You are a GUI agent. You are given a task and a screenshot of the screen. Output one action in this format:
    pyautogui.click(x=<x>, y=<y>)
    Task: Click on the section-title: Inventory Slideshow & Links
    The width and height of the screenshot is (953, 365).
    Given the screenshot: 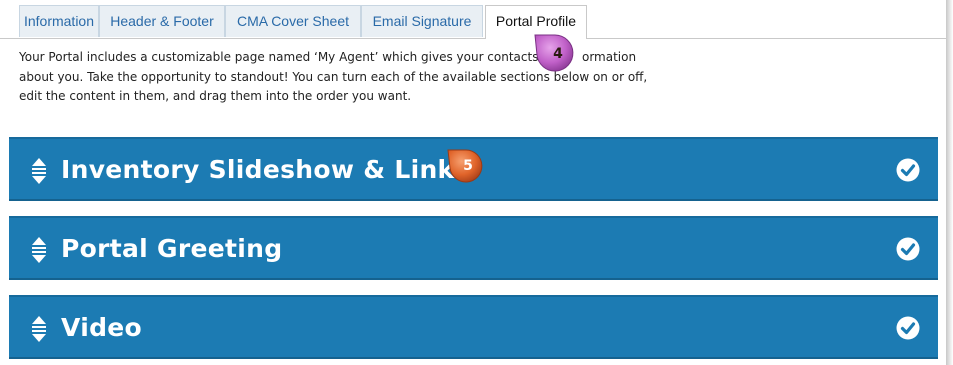 What is the action you would take?
    pyautogui.click(x=265, y=169)
    